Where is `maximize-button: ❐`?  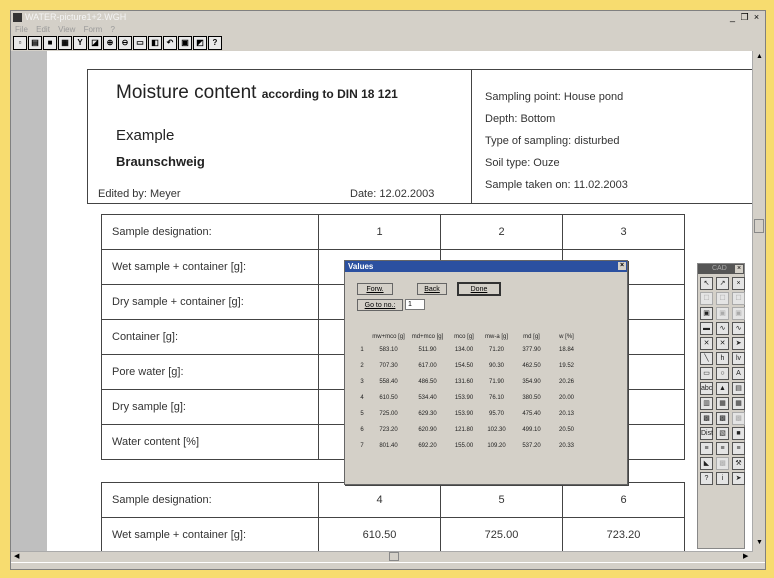 maximize-button: ❐ is located at coordinates (744, 17).